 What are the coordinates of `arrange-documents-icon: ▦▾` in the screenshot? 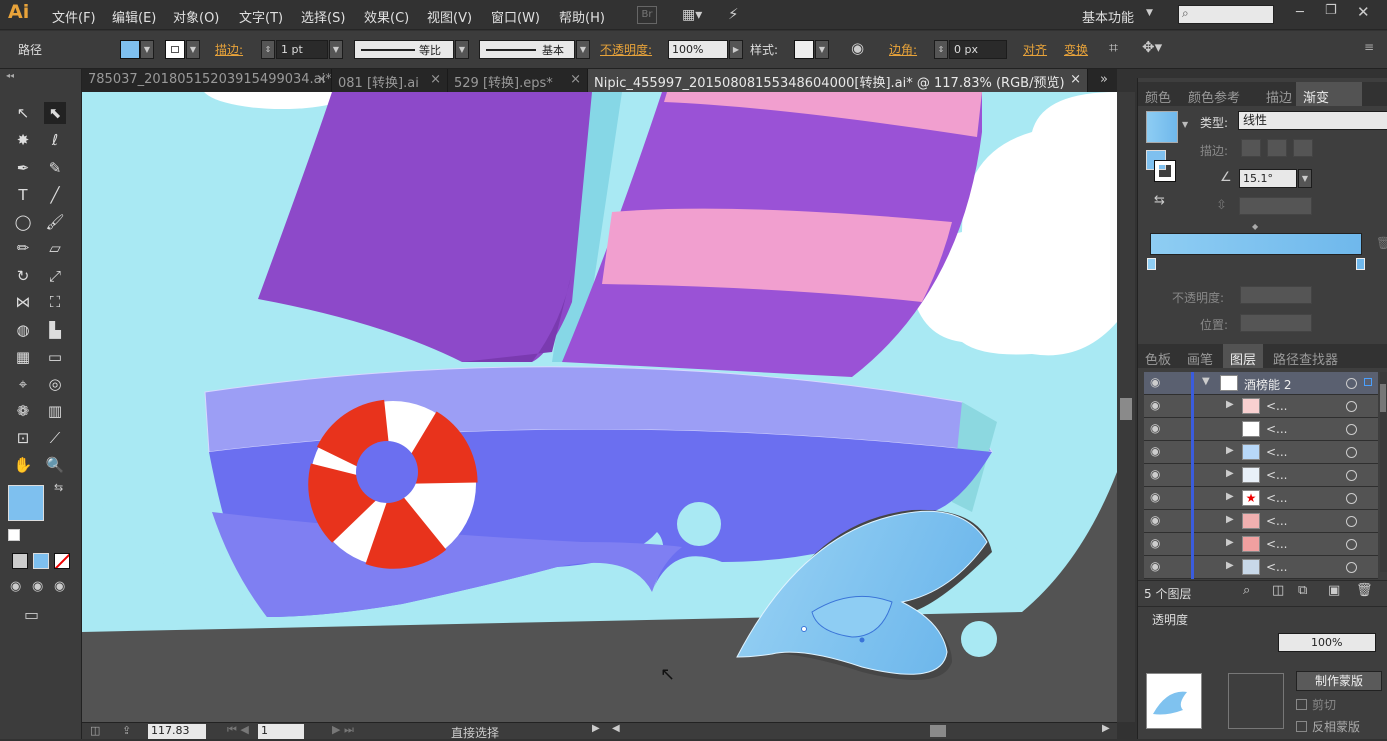 It's located at (695, 15).